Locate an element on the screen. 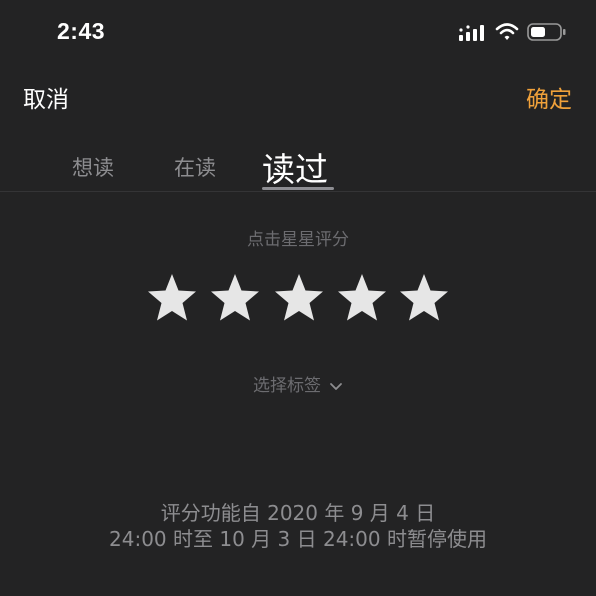 The image size is (596, 596). active-tab-indicator is located at coordinates (298, 188).